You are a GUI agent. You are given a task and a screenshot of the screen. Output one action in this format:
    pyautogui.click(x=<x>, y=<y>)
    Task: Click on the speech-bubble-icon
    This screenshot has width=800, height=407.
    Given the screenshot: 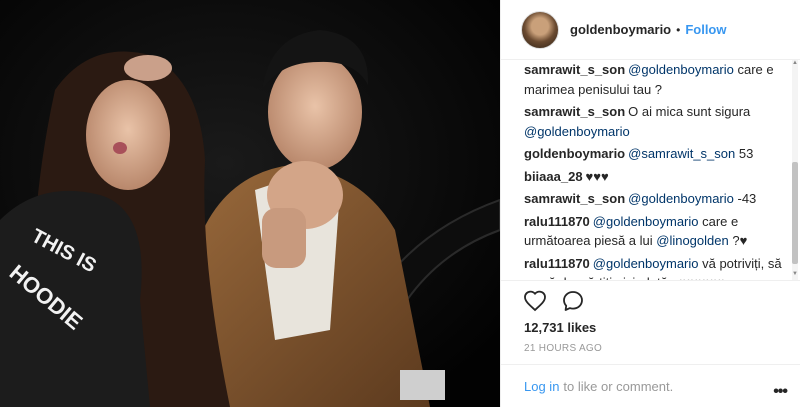 What is the action you would take?
    pyautogui.click(x=573, y=301)
    